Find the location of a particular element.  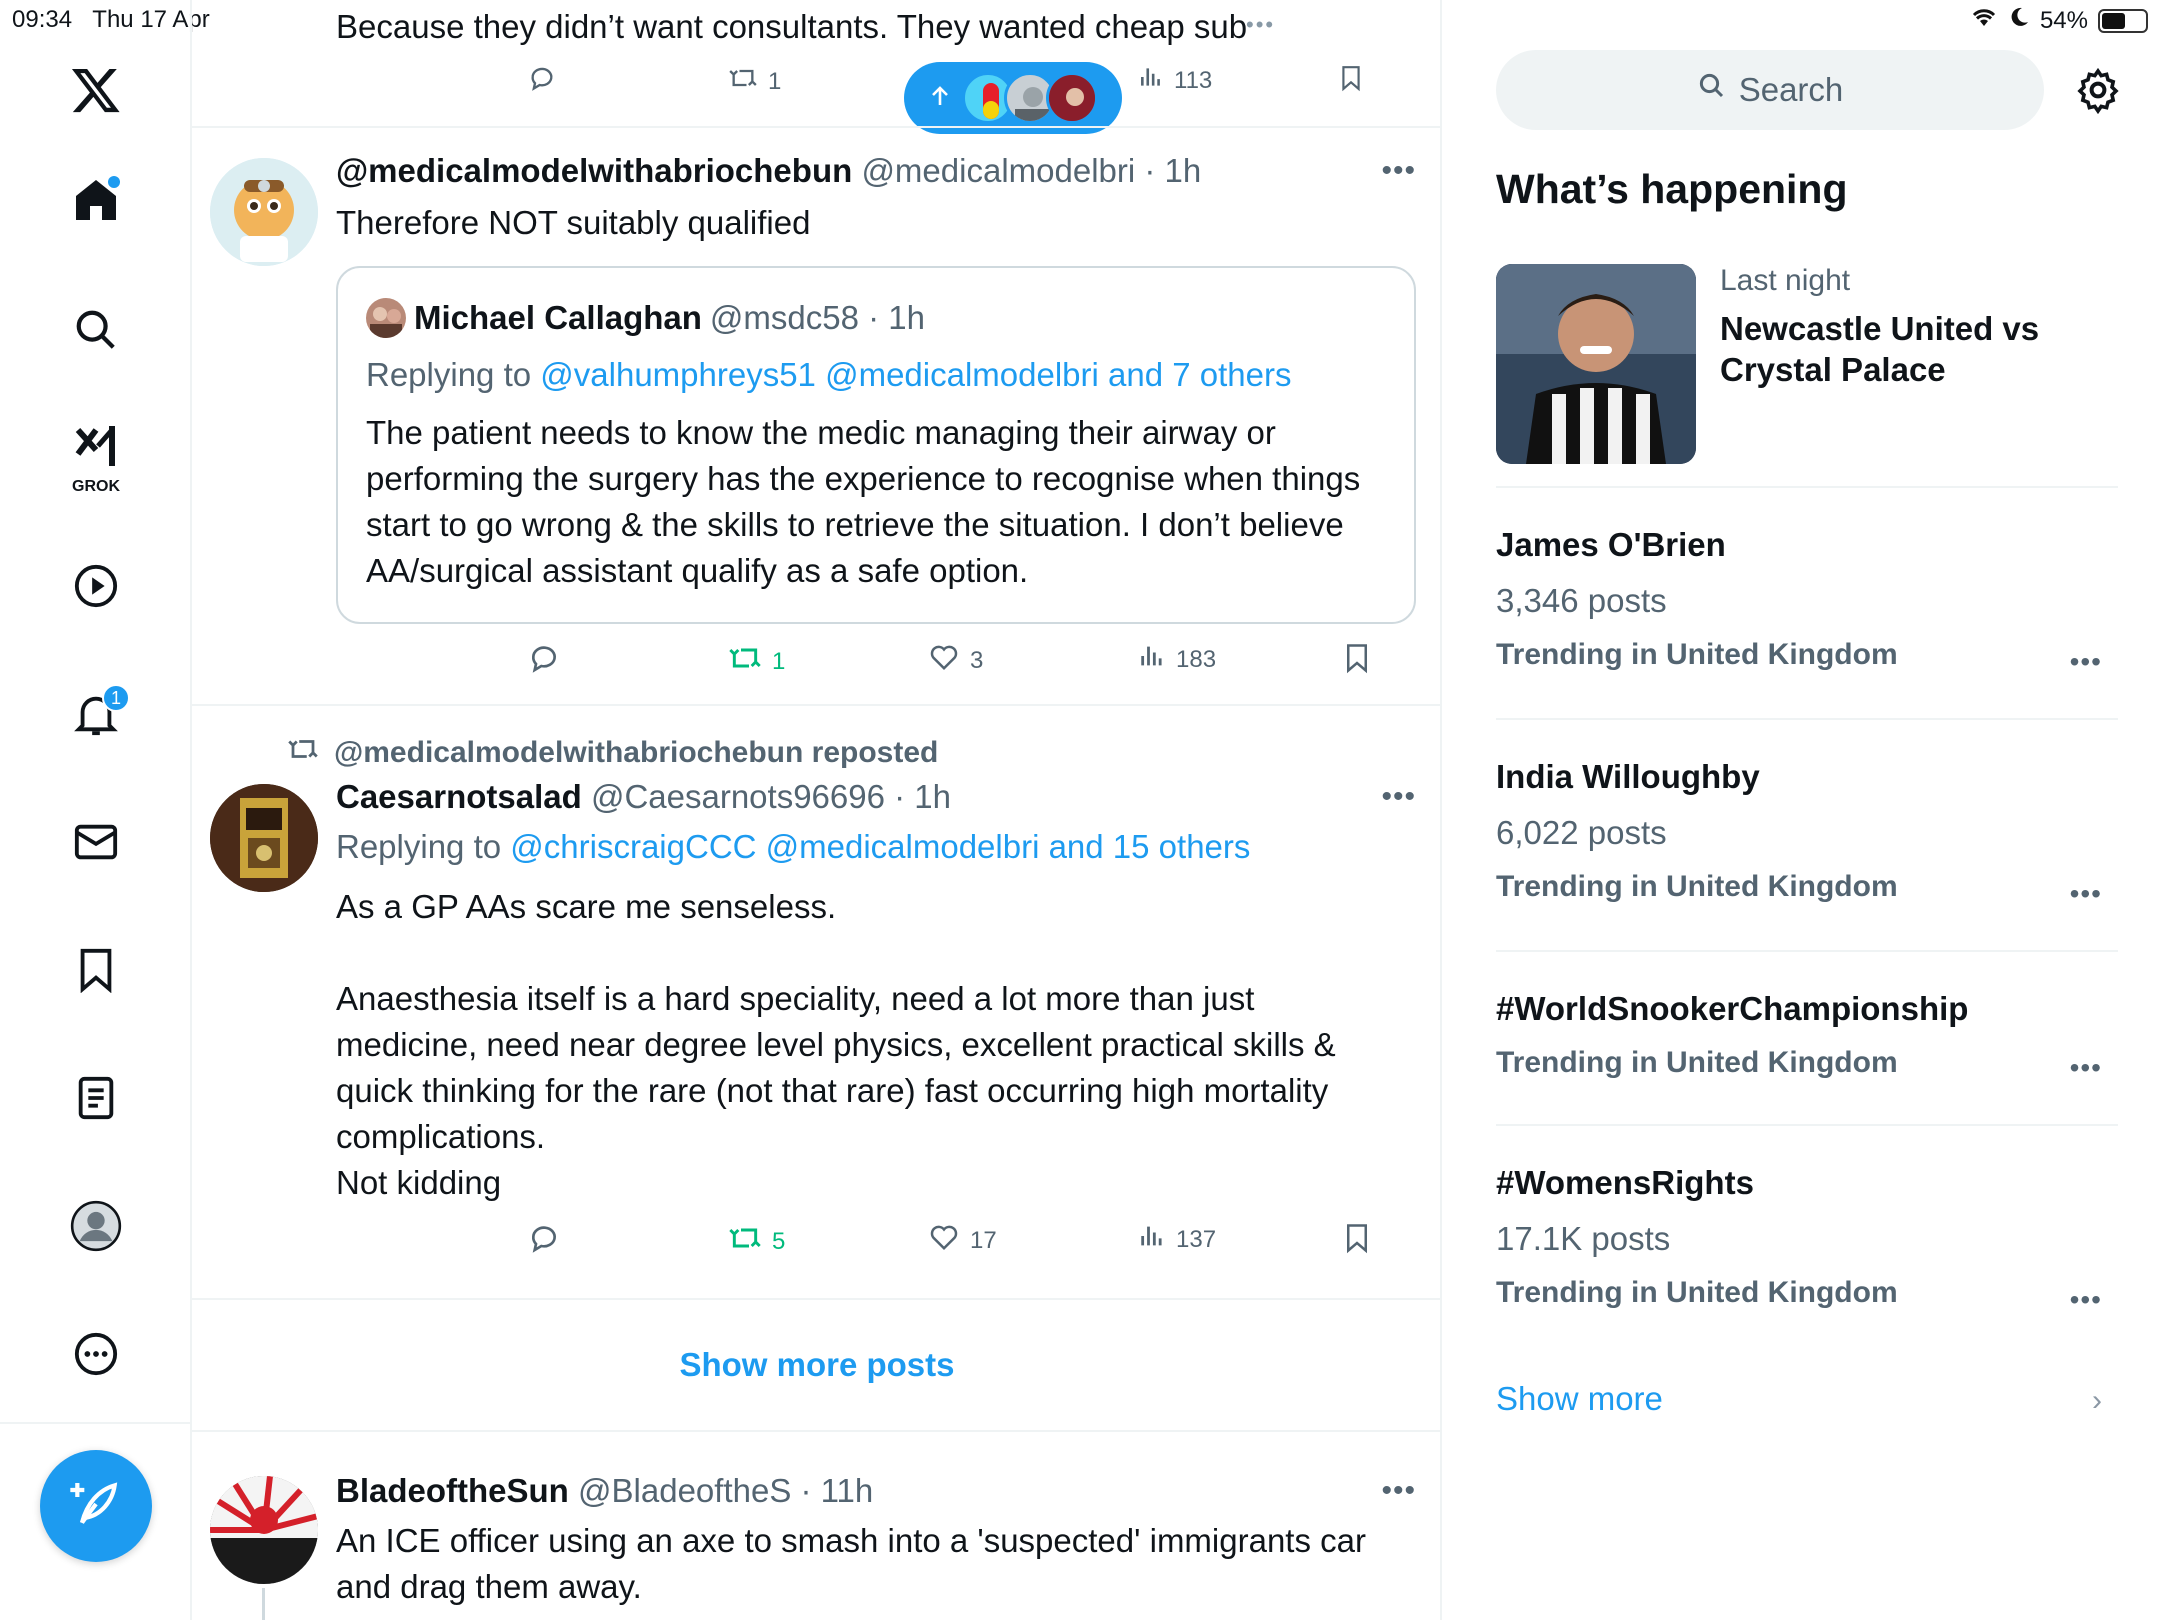

settings-button is located at coordinates (2098, 90).